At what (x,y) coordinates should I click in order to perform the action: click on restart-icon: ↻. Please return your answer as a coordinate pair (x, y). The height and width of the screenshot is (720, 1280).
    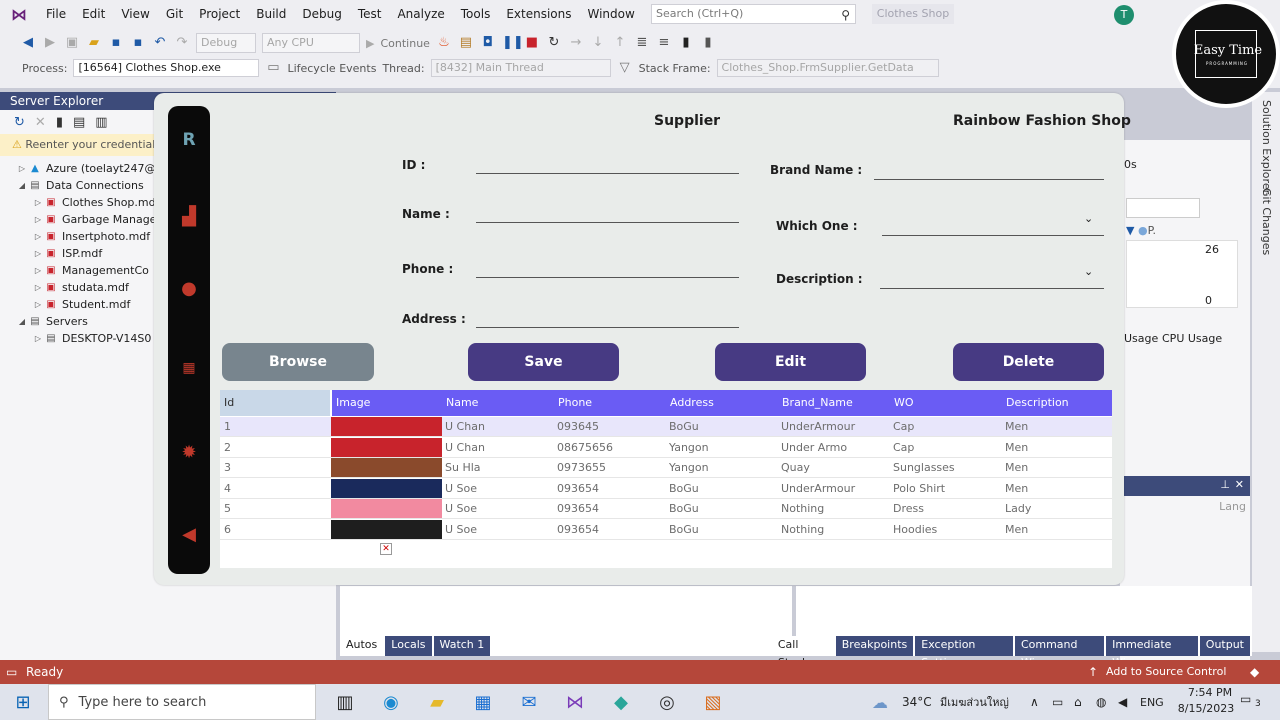
    Looking at the image, I should click on (554, 43).